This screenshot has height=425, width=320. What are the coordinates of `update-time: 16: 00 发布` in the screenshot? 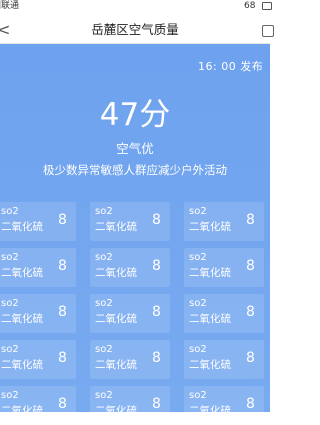 It's located at (231, 66).